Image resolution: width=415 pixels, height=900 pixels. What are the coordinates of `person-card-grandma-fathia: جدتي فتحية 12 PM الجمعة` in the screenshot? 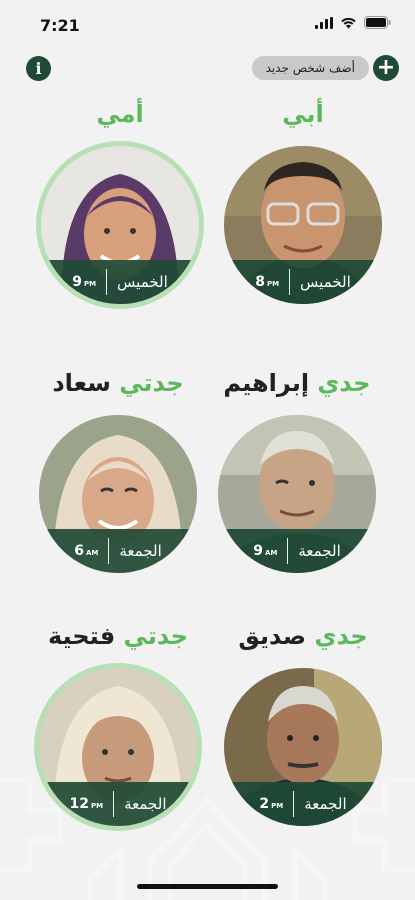 It's located at (118, 722).